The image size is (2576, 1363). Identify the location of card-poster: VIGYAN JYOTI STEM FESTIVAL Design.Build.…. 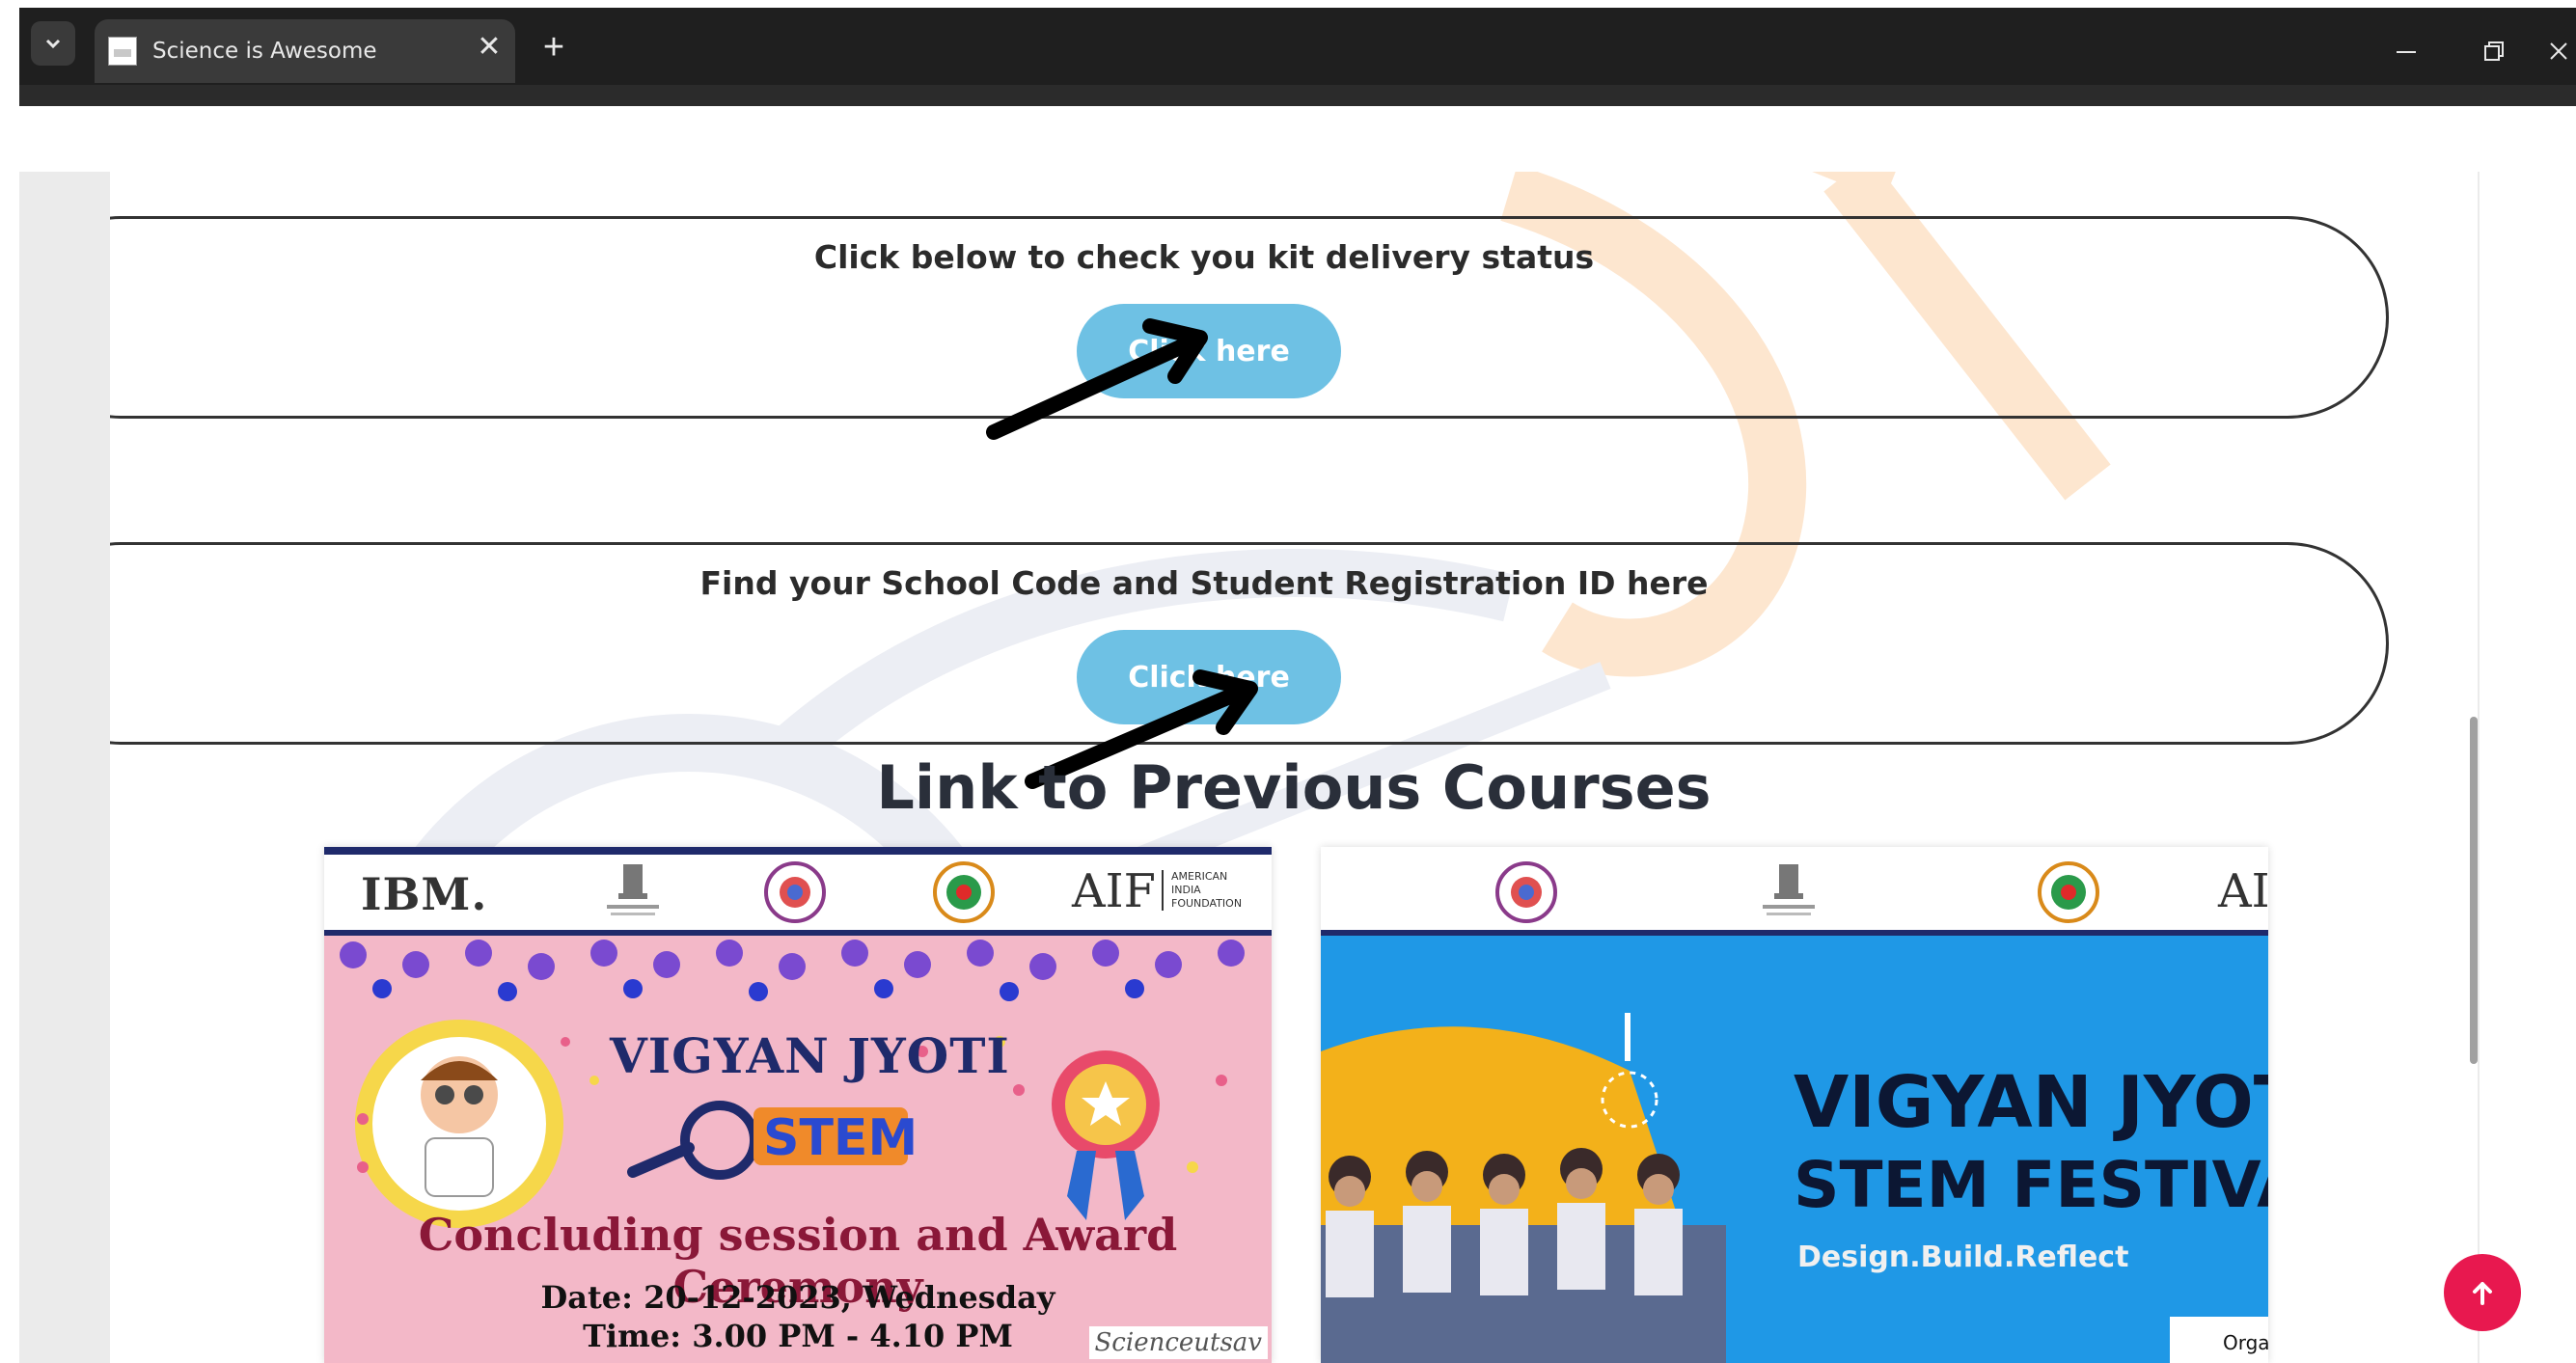
(1795, 1149).